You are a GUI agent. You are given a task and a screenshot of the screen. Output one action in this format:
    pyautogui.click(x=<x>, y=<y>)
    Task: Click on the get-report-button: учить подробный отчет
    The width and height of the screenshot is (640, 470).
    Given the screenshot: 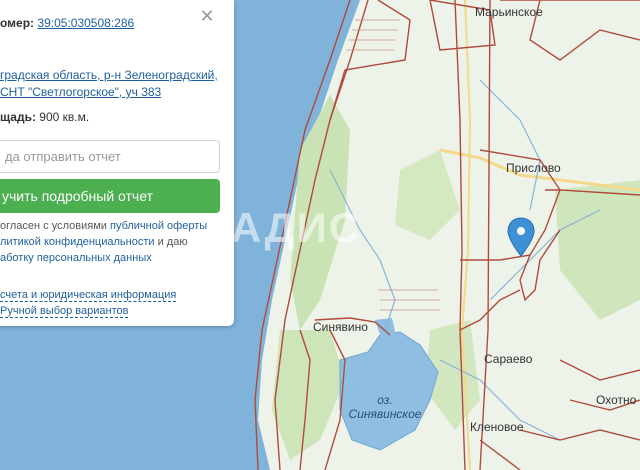 What is the action you would take?
    pyautogui.click(x=110, y=196)
    